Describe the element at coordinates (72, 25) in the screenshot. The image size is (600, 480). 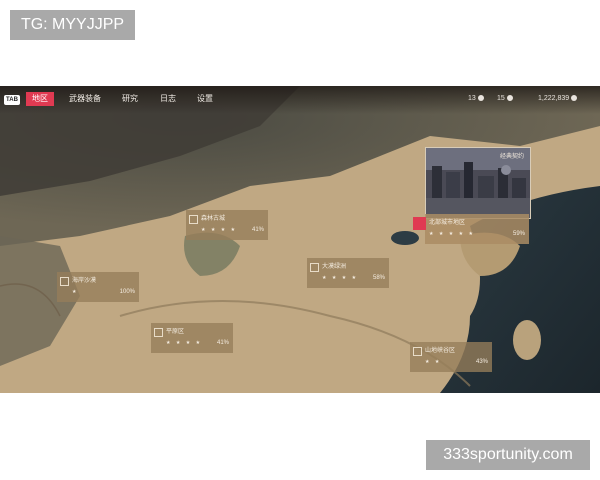
I see `watermark-top: TG: MYYJJPP` at that location.